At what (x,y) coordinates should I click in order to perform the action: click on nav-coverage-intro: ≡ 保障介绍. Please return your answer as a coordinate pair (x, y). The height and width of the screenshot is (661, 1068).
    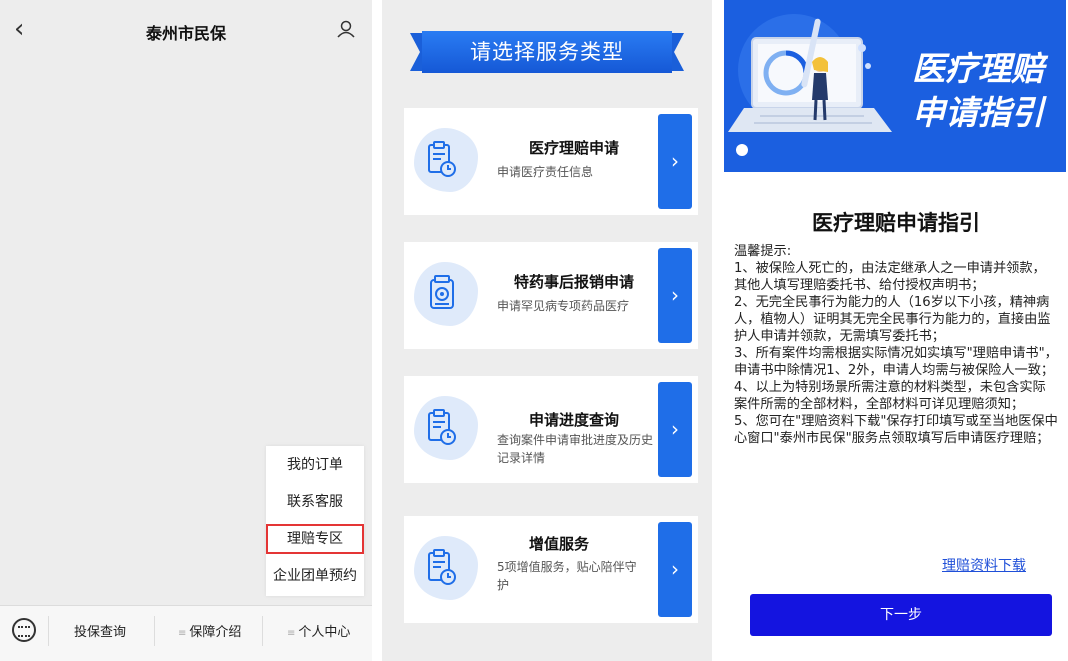
    Looking at the image, I should click on (209, 630).